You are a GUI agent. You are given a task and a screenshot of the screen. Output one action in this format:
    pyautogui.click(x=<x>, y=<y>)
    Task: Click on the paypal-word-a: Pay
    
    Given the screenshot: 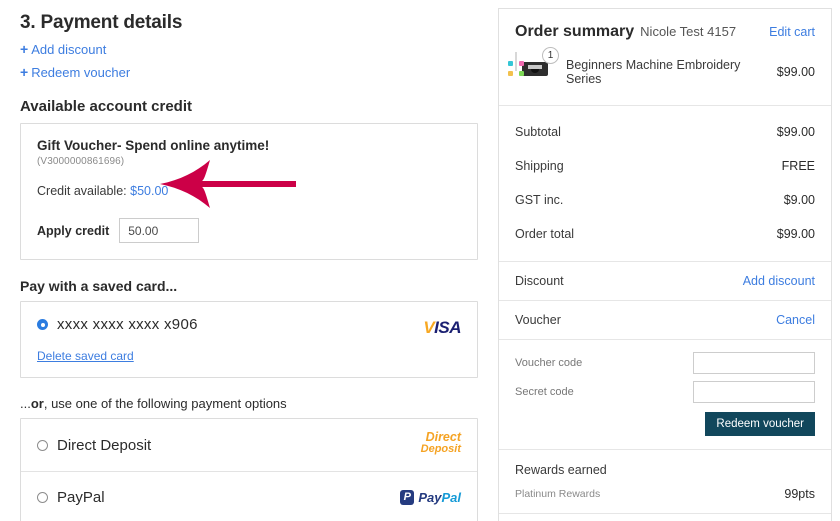 What is the action you would take?
    pyautogui.click(x=430, y=497)
    